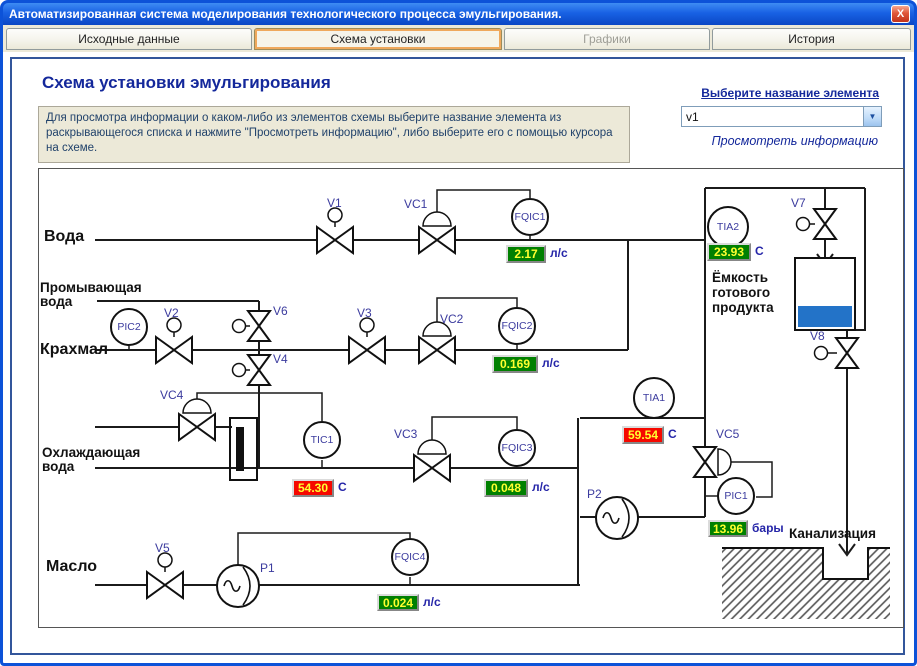 The width and height of the screenshot is (917, 666). What do you see at coordinates (172, 395) in the screenshot?
I see `valve-tag-vc4: VC4` at bounding box center [172, 395].